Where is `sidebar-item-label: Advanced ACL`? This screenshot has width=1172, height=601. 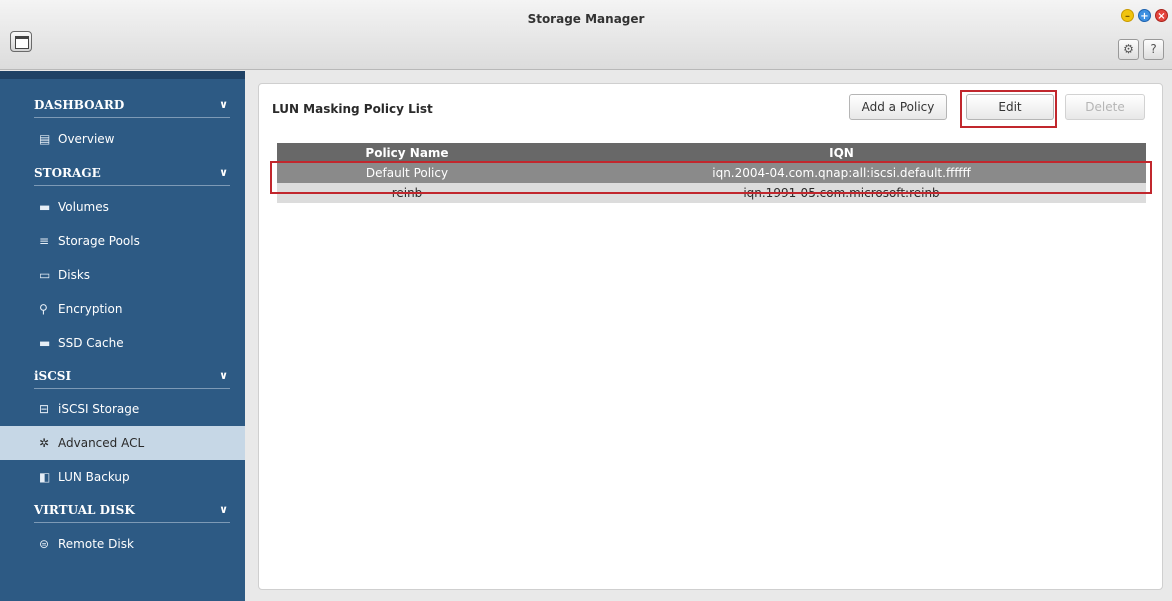 sidebar-item-label: Advanced ACL is located at coordinates (101, 443).